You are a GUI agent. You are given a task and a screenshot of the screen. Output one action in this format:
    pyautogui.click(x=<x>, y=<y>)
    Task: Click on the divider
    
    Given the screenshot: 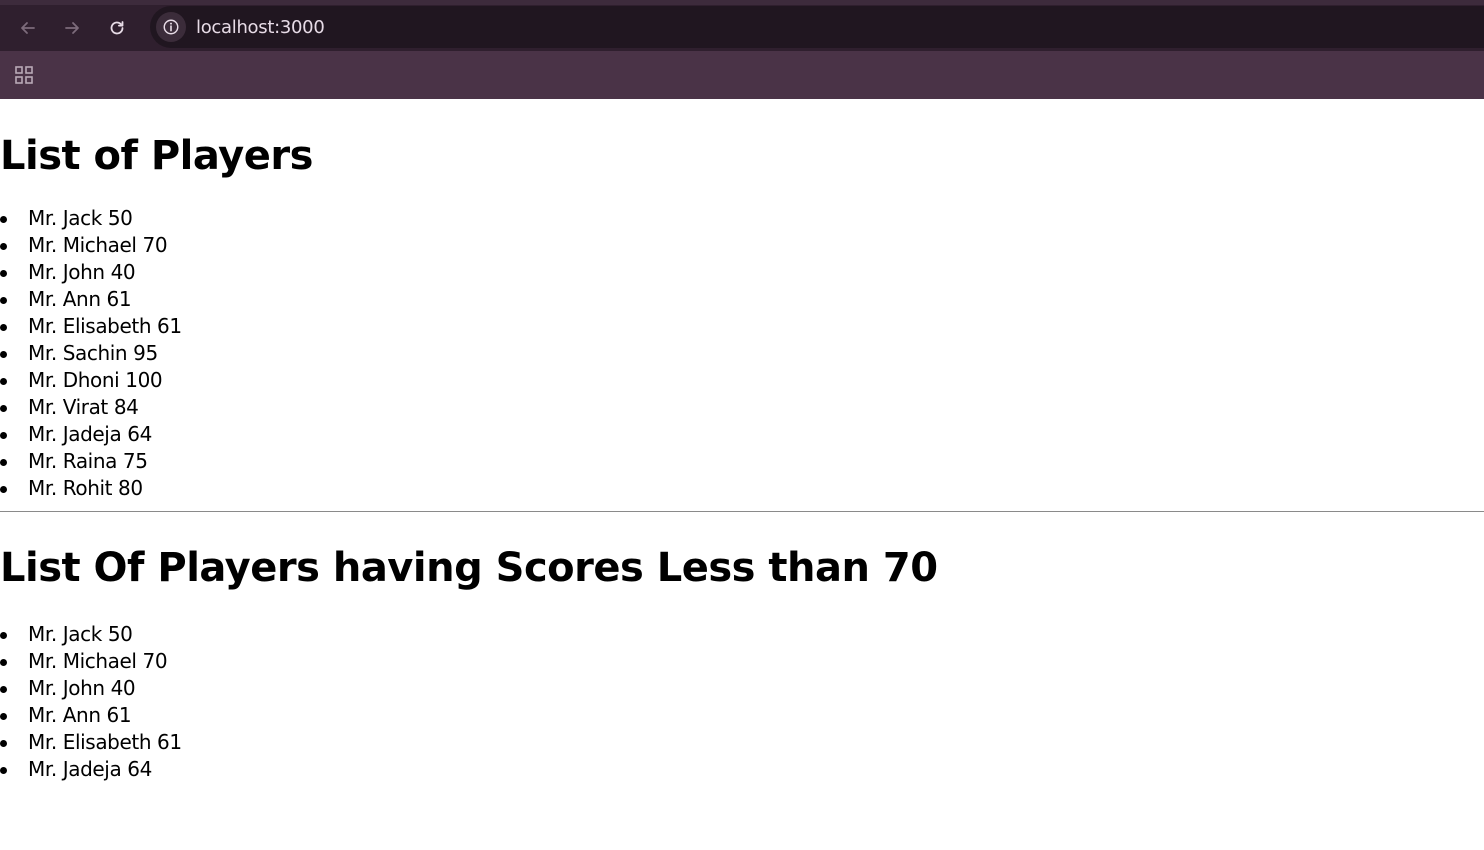 What is the action you would take?
    pyautogui.click(x=742, y=511)
    